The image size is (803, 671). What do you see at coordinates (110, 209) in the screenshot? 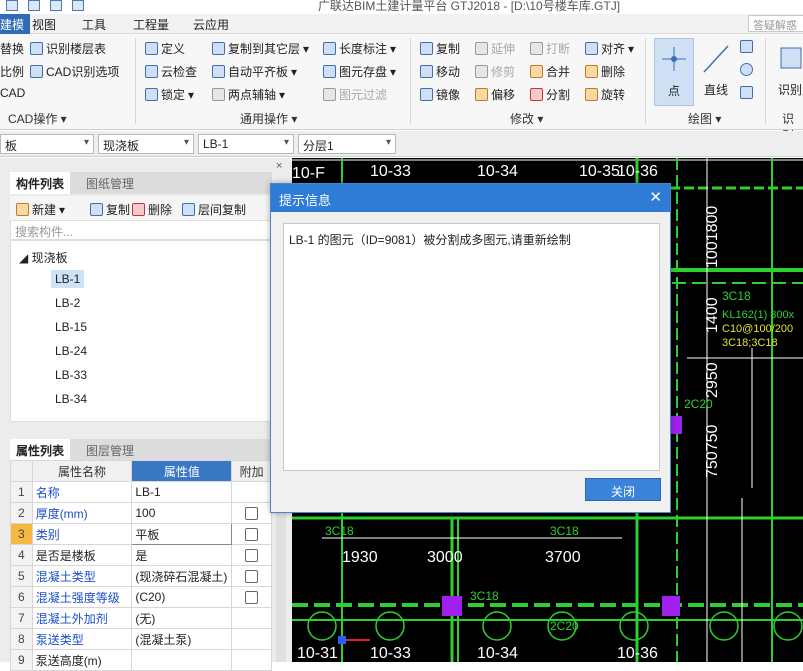
I see `copy-component-button: 复制` at bounding box center [110, 209].